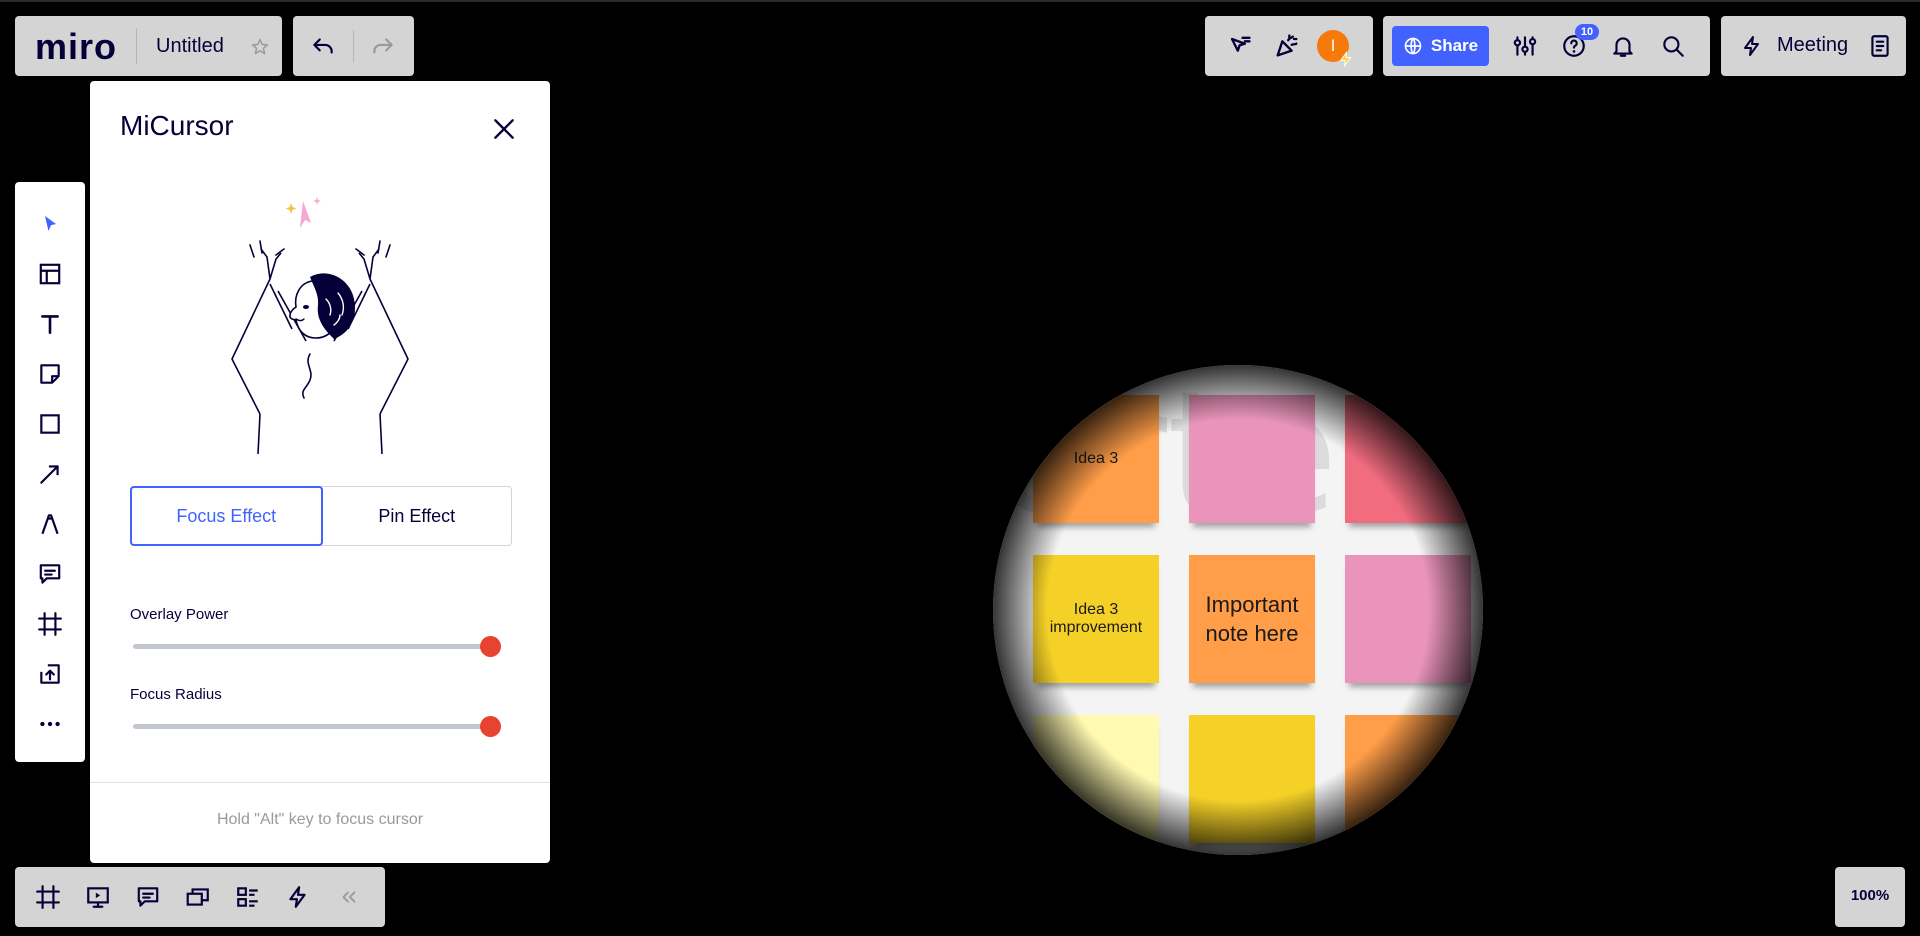 This screenshot has height=936, width=1920. I want to click on zoom-level: 100%, so click(1870, 895).